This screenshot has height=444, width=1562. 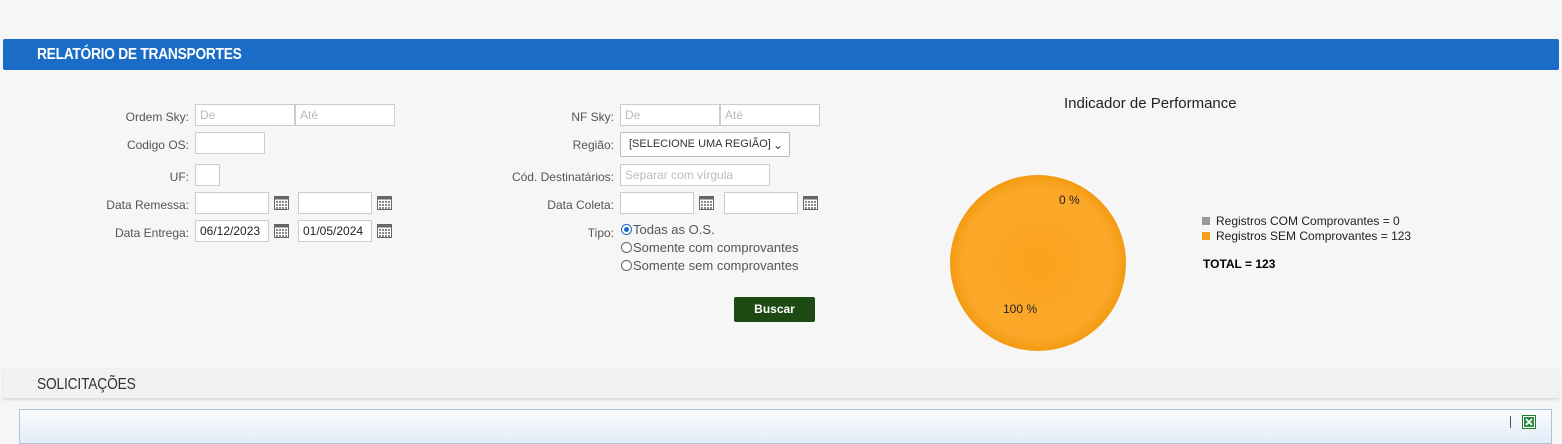 What do you see at coordinates (709, 265) in the screenshot?
I see `tipo-radio-sem: Somente sem comprovantes` at bounding box center [709, 265].